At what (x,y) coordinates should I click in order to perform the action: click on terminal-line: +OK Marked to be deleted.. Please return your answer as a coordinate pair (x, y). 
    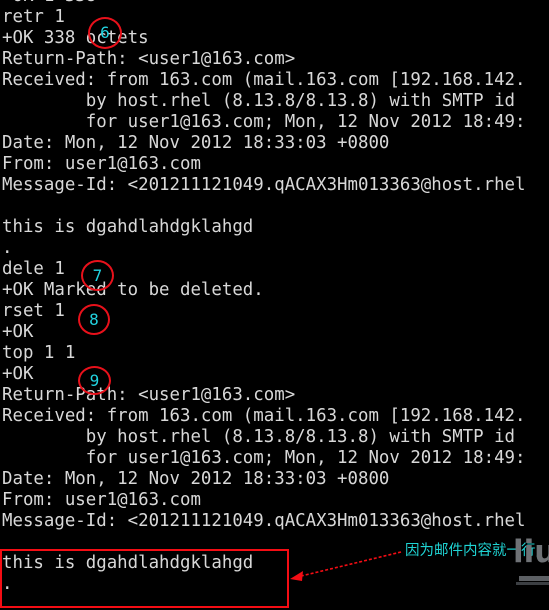
    Looking at the image, I should click on (133, 290).